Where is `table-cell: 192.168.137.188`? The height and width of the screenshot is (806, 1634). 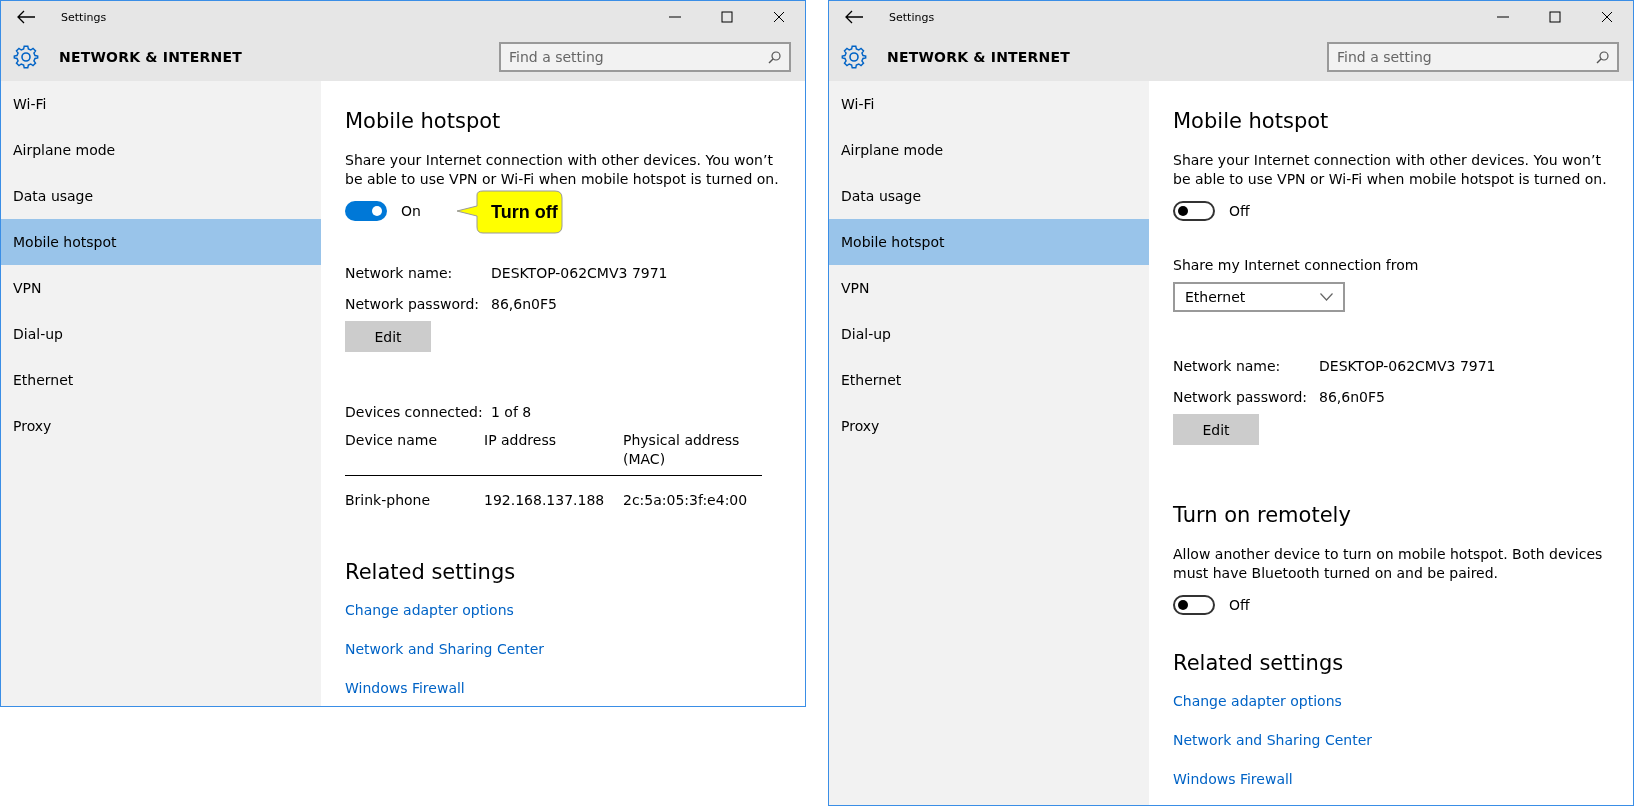 table-cell: 192.168.137.188 is located at coordinates (544, 500).